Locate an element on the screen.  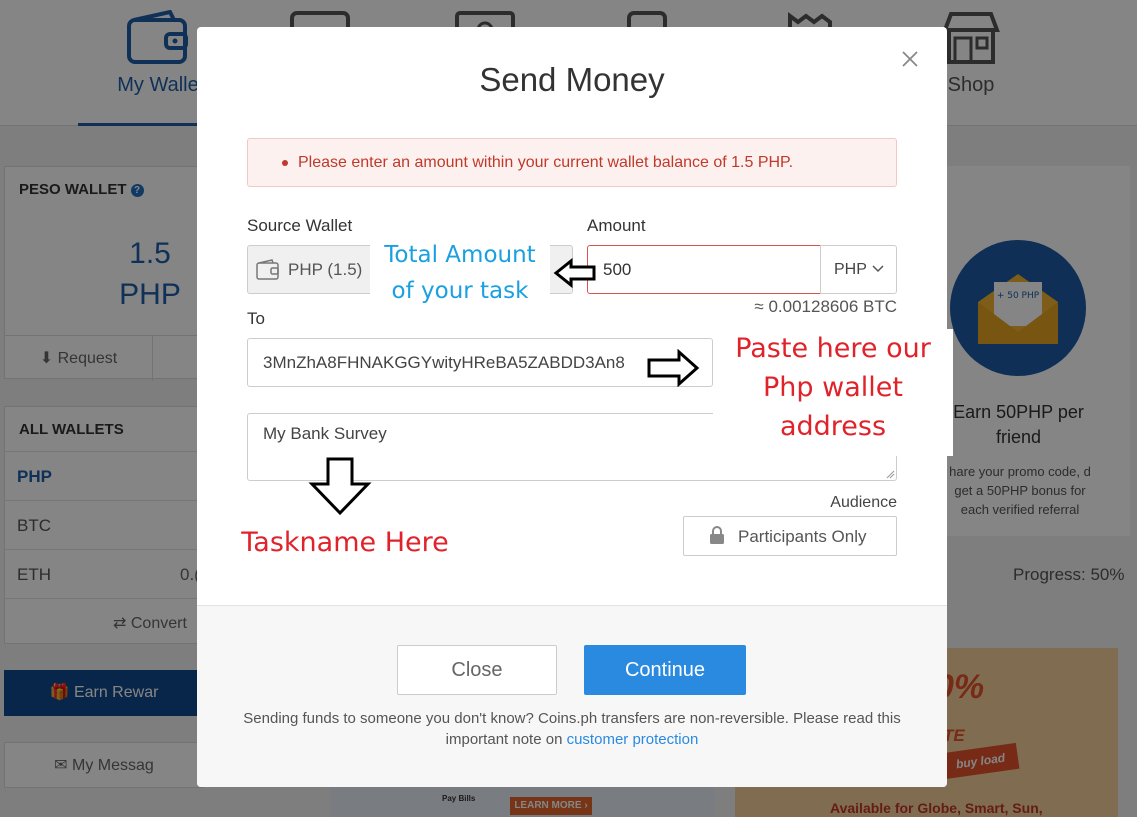
audience-value: Participants Only is located at coordinates (802, 536).